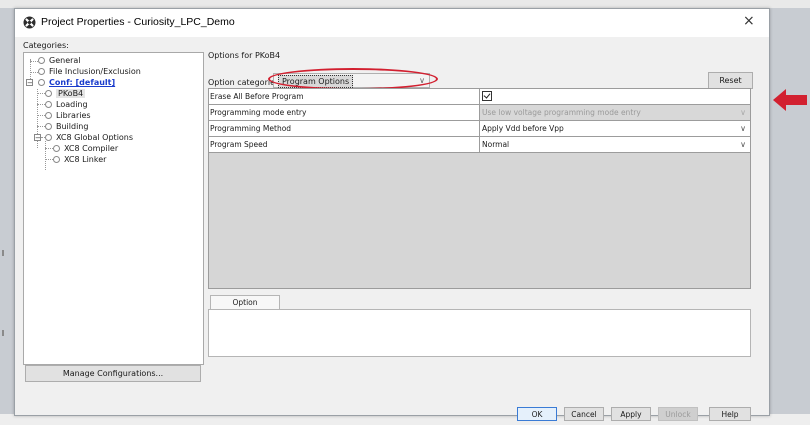 The width and height of the screenshot is (810, 425). Describe the element at coordinates (405, 4) in the screenshot. I see `background-window-strip` at that location.